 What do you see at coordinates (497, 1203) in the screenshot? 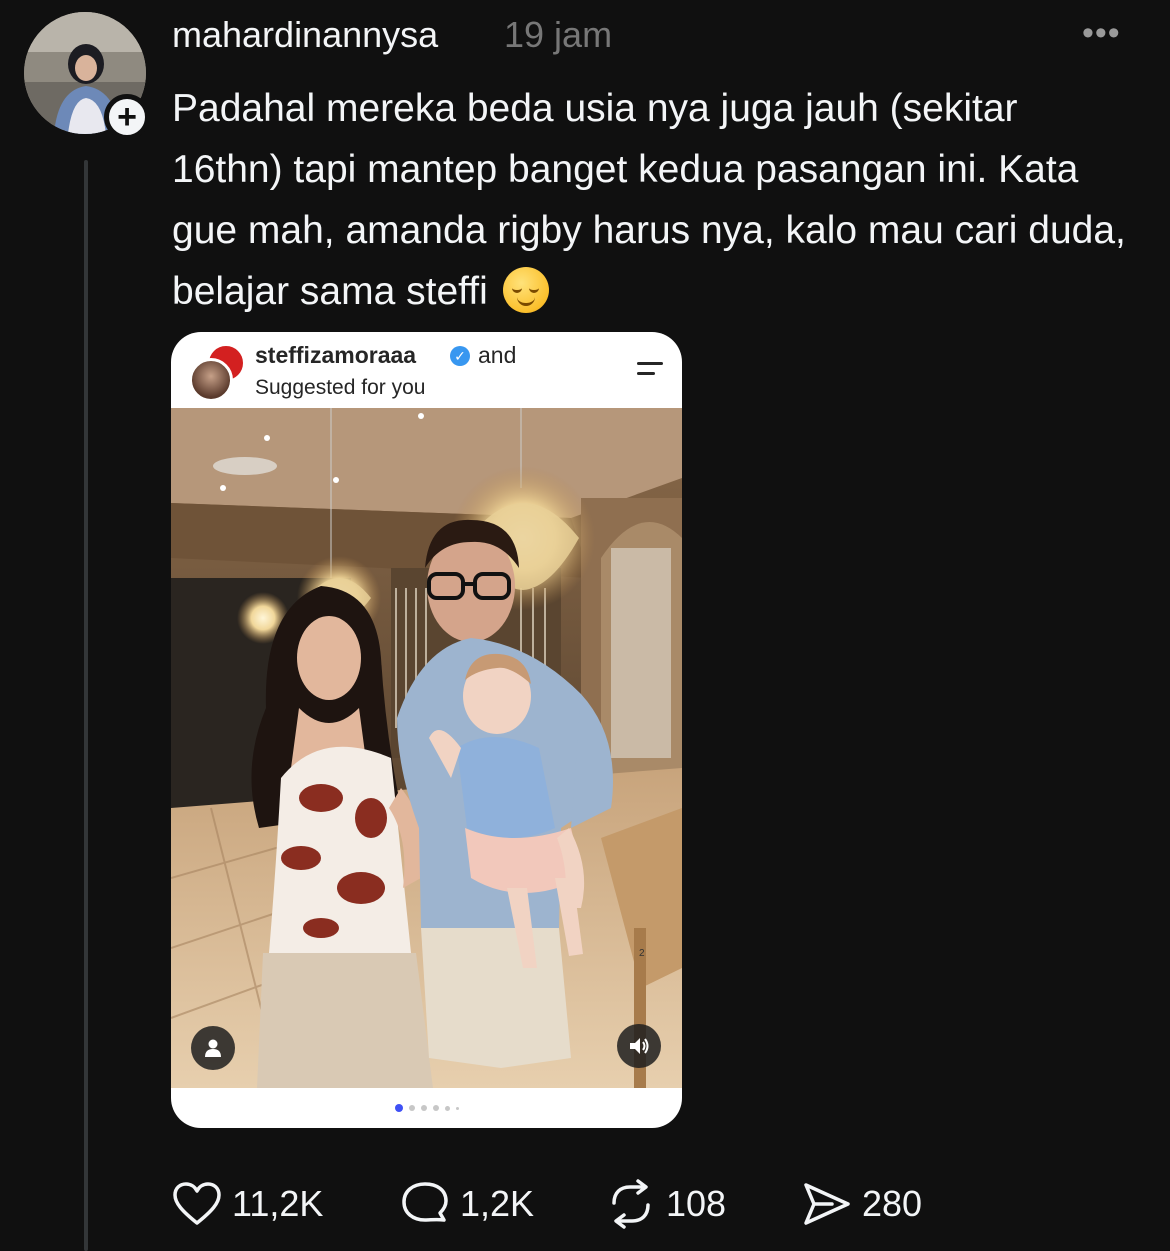
I see `reply-count: 1,2K` at bounding box center [497, 1203].